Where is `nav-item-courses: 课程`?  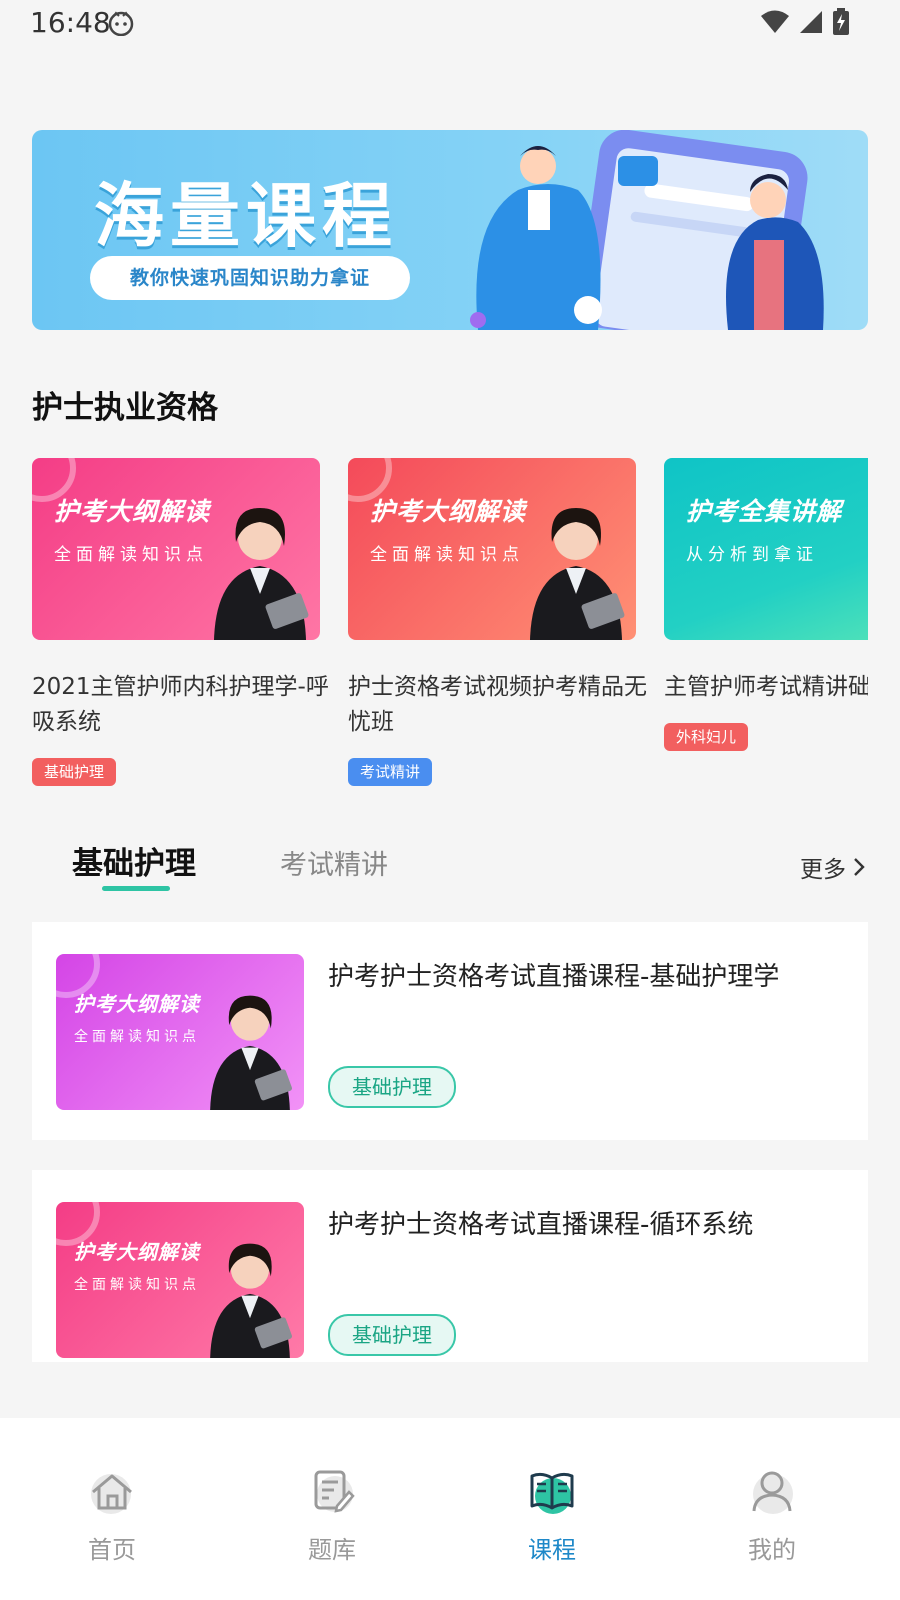 nav-item-courses: 课程 is located at coordinates (552, 1515).